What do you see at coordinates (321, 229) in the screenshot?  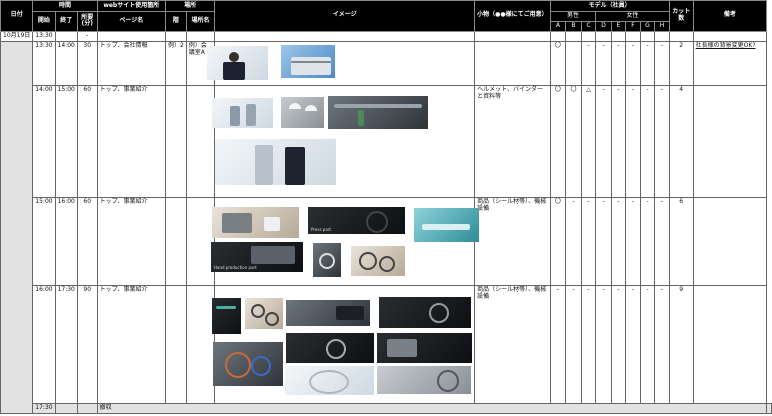 I see `press-part-caption: Press part` at bounding box center [321, 229].